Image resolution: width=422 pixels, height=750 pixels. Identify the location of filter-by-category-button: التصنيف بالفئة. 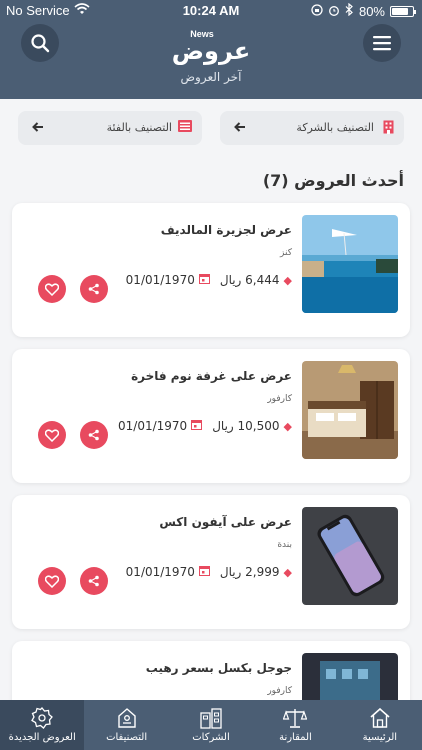
(110, 128).